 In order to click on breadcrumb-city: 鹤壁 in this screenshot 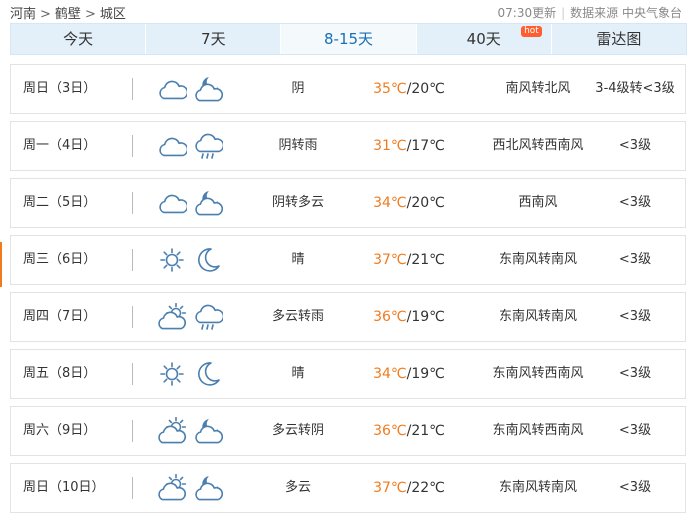, I will do `click(68, 14)`.